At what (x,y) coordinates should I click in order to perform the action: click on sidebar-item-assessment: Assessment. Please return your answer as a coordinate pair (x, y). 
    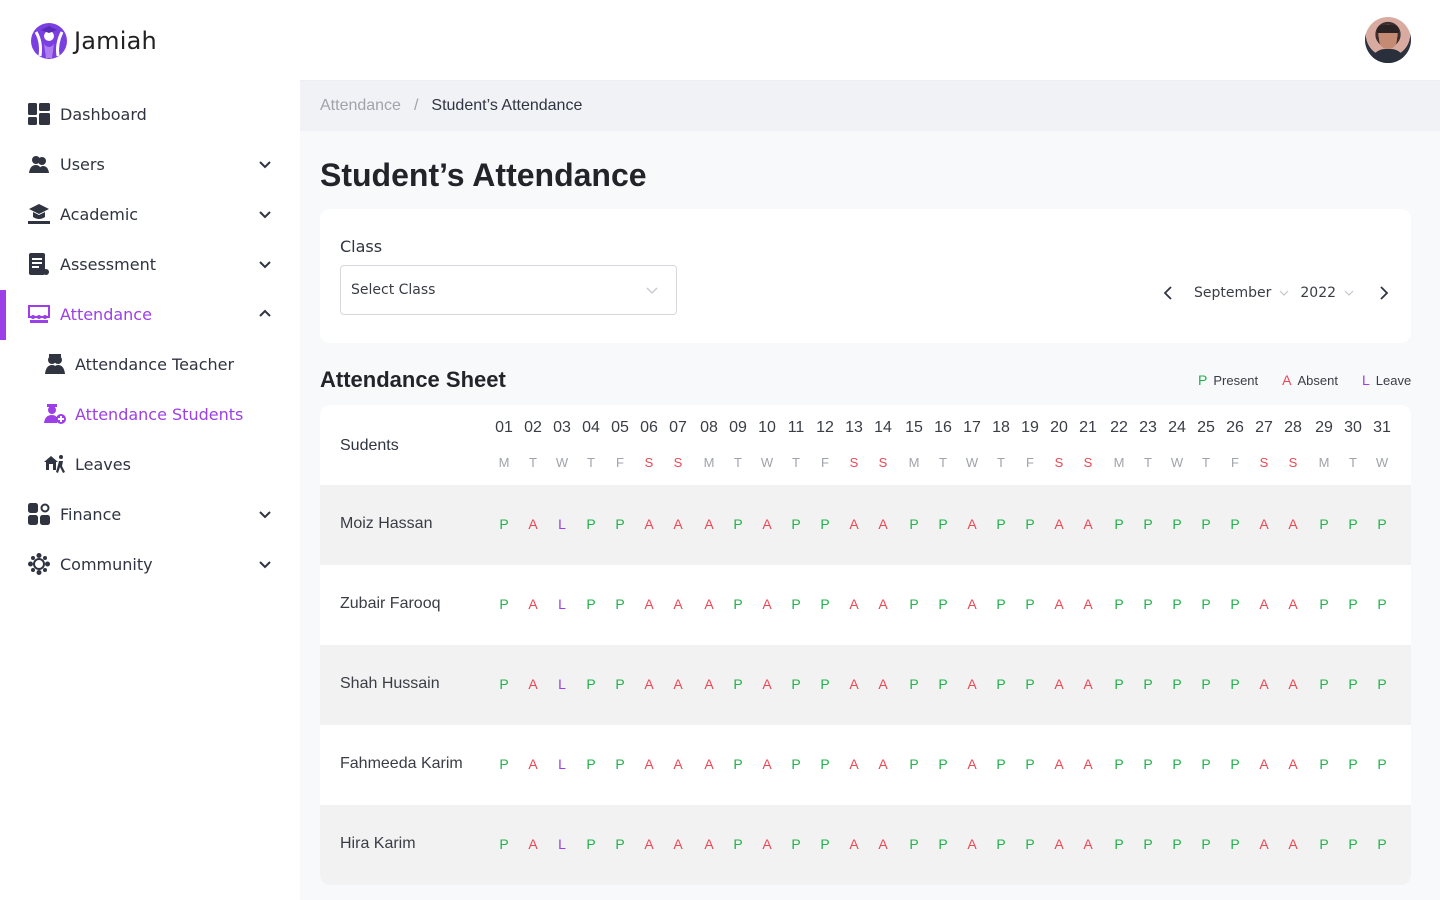
    Looking at the image, I should click on (150, 264).